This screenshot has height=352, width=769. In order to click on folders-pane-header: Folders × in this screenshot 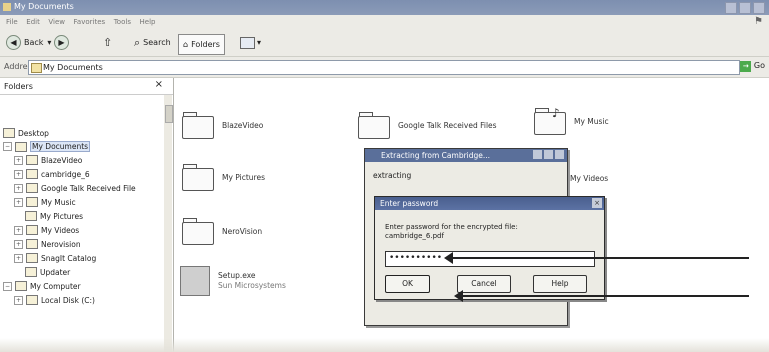, I will do `click(86, 86)`.